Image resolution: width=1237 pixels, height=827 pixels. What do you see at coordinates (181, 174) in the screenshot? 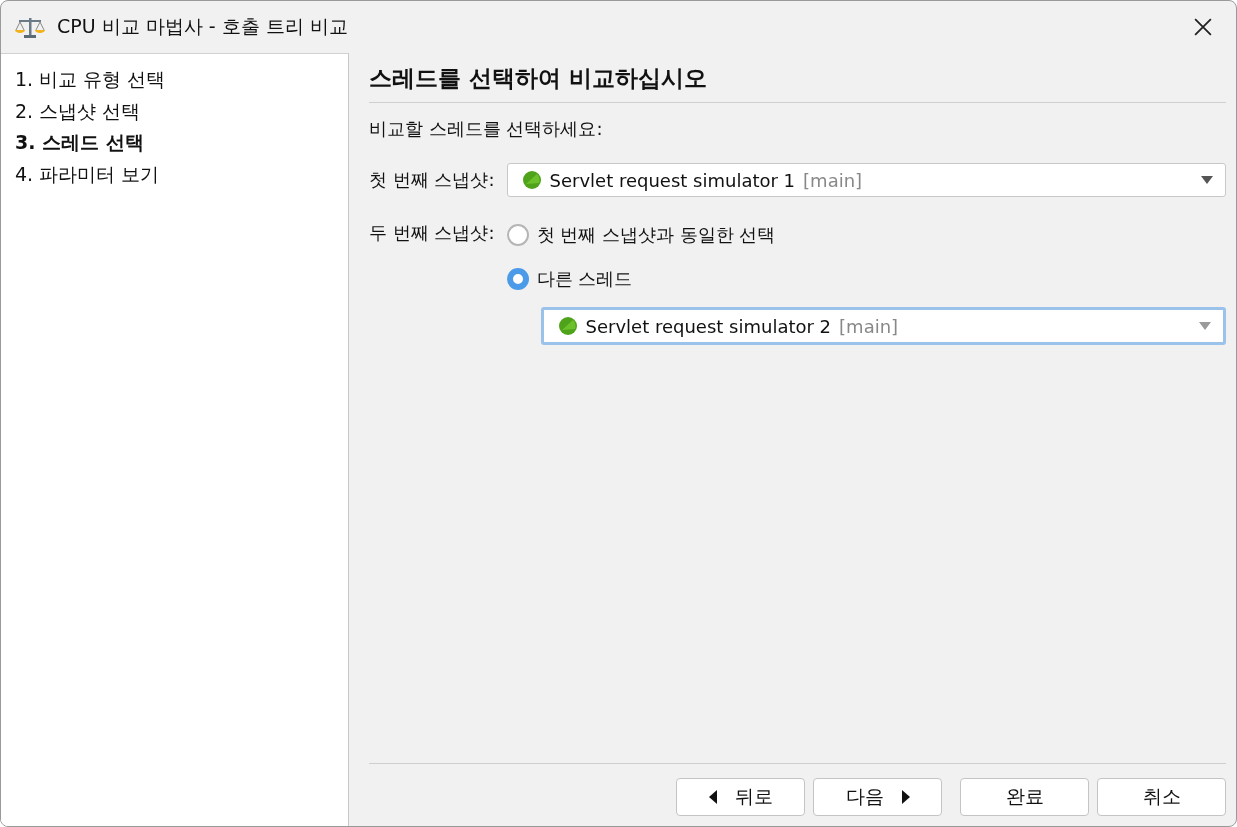
I see `wizard-step: 4. 파라미터 보기` at bounding box center [181, 174].